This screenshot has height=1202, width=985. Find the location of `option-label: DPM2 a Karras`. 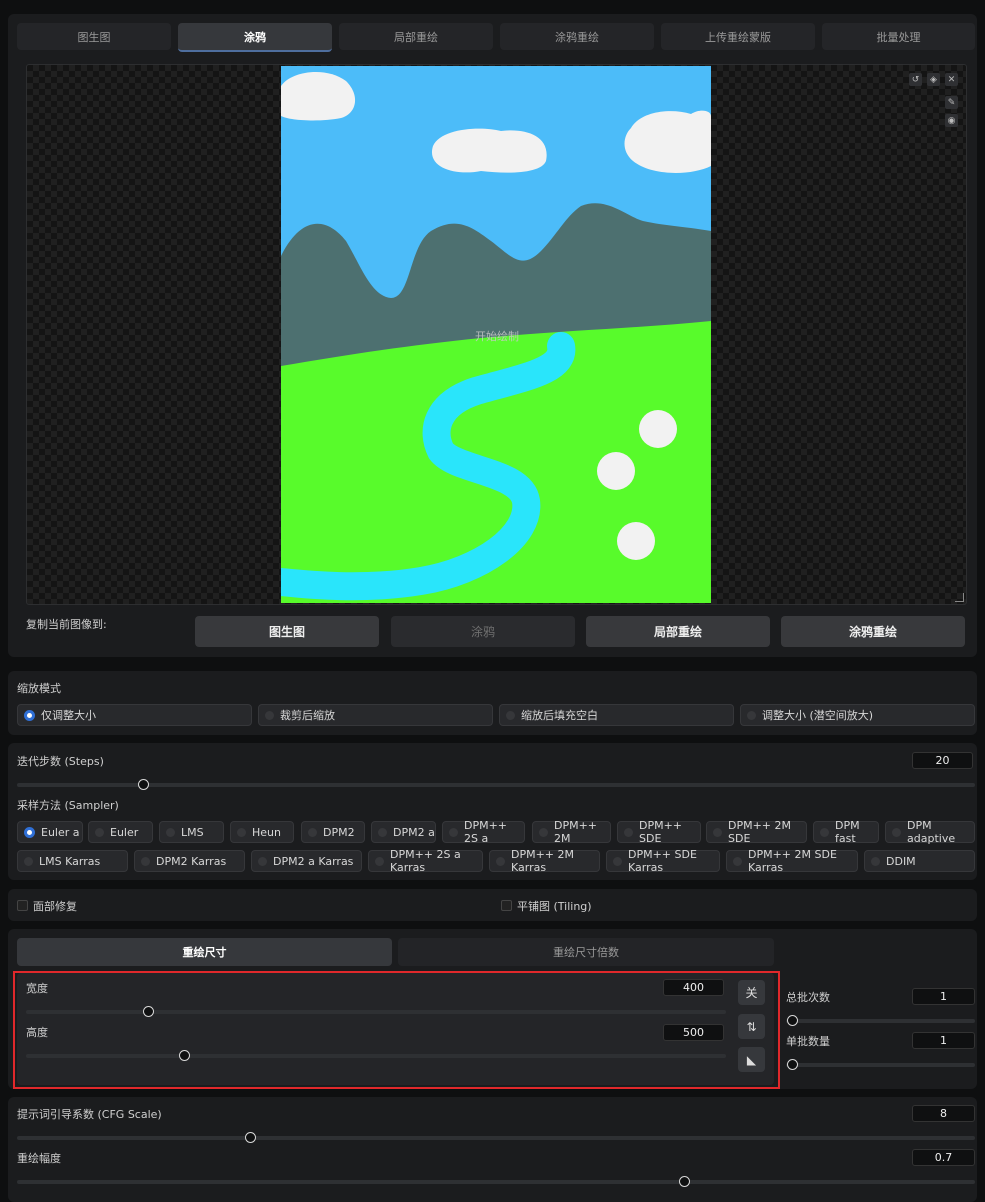

option-label: DPM2 a Karras is located at coordinates (313, 861).